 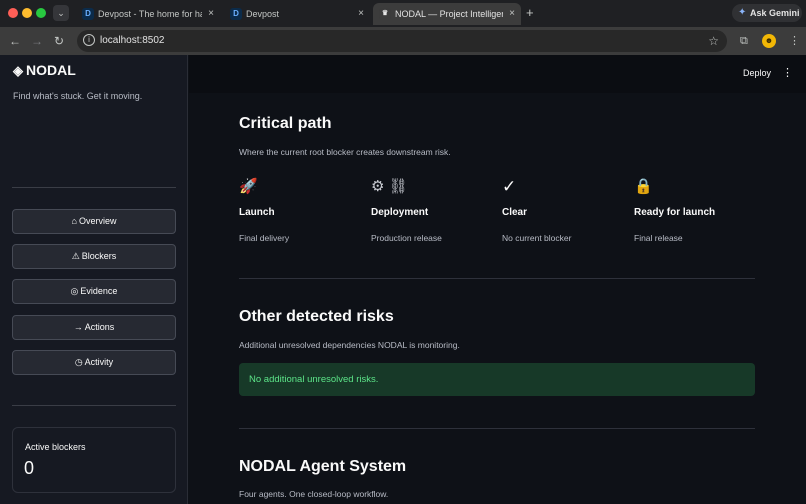 I want to click on profile-avatar-icon: ☻, so click(x=769, y=41).